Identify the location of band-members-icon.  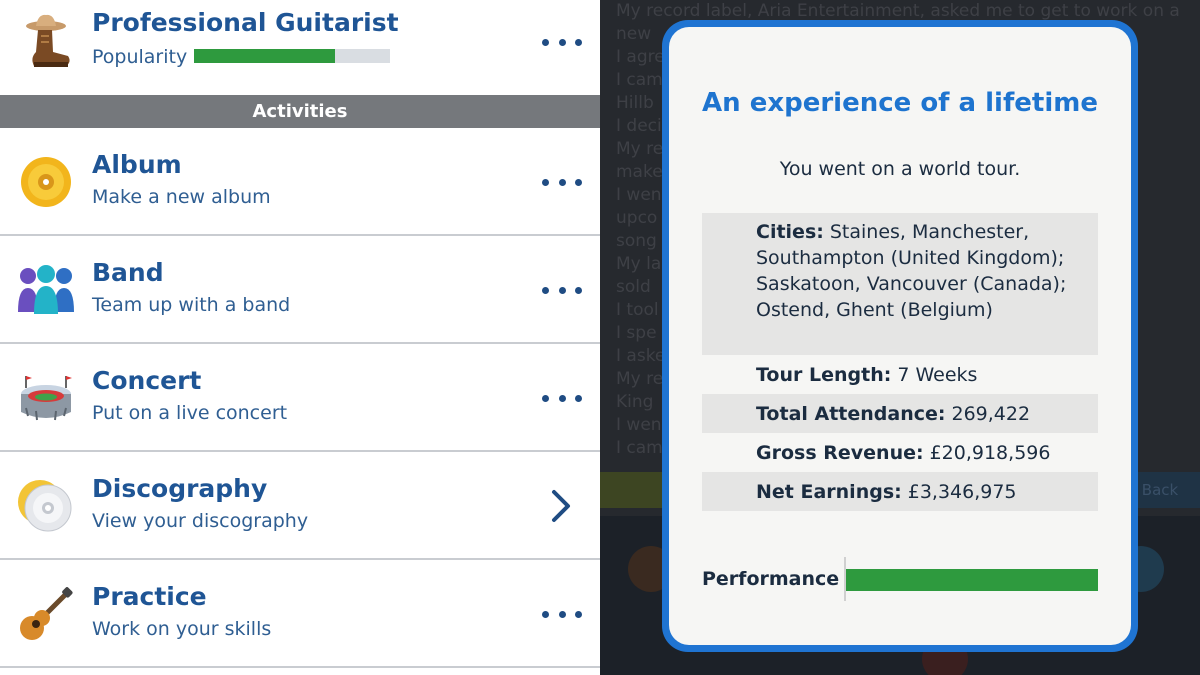
(46, 290).